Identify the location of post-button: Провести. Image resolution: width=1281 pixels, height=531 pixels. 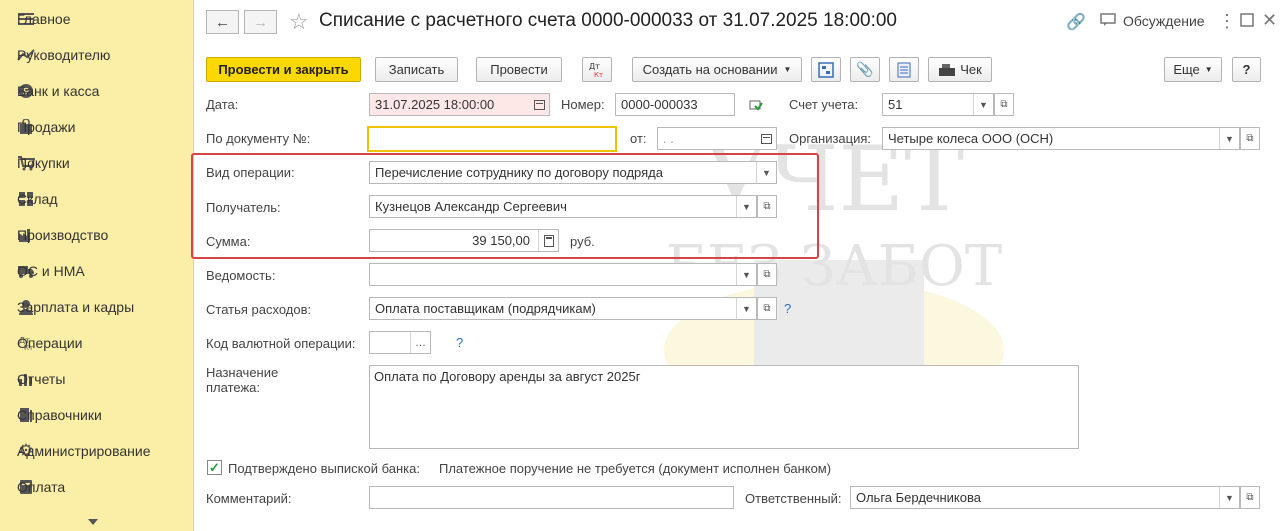
(519, 69).